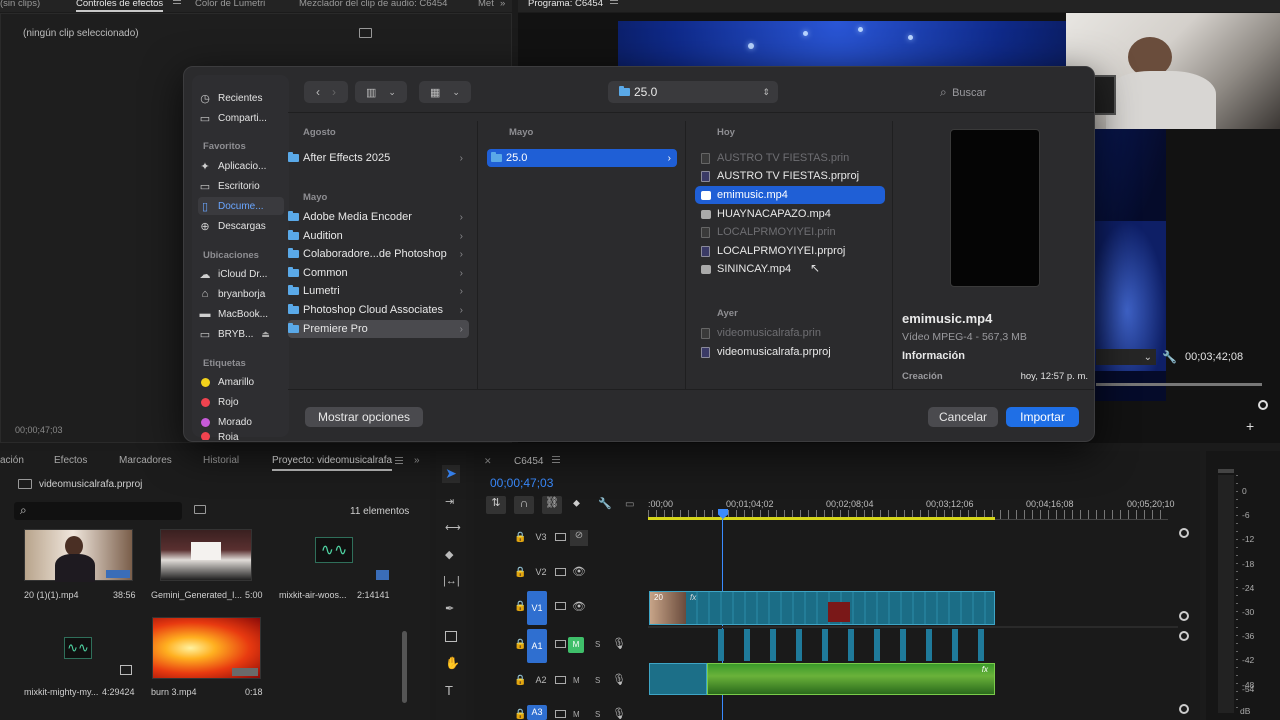 Image resolution: width=1280 pixels, height=720 pixels. What do you see at coordinates (451, 474) in the screenshot?
I see `selection-tool-icon: ➤` at bounding box center [451, 474].